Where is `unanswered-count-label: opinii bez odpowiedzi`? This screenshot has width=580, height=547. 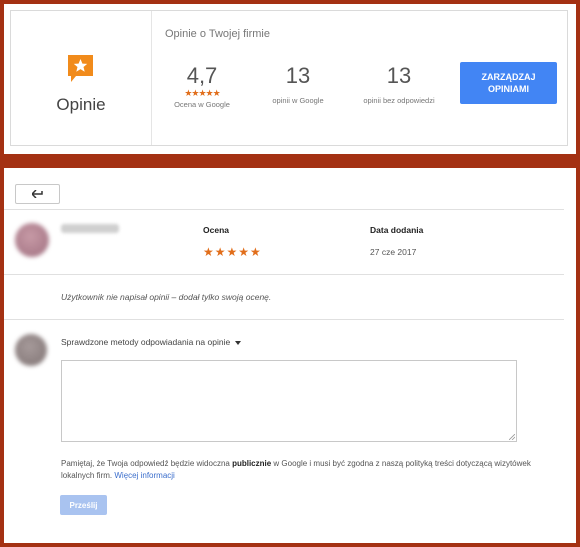 unanswered-count-label: opinii bez odpowiedzi is located at coordinates (399, 100).